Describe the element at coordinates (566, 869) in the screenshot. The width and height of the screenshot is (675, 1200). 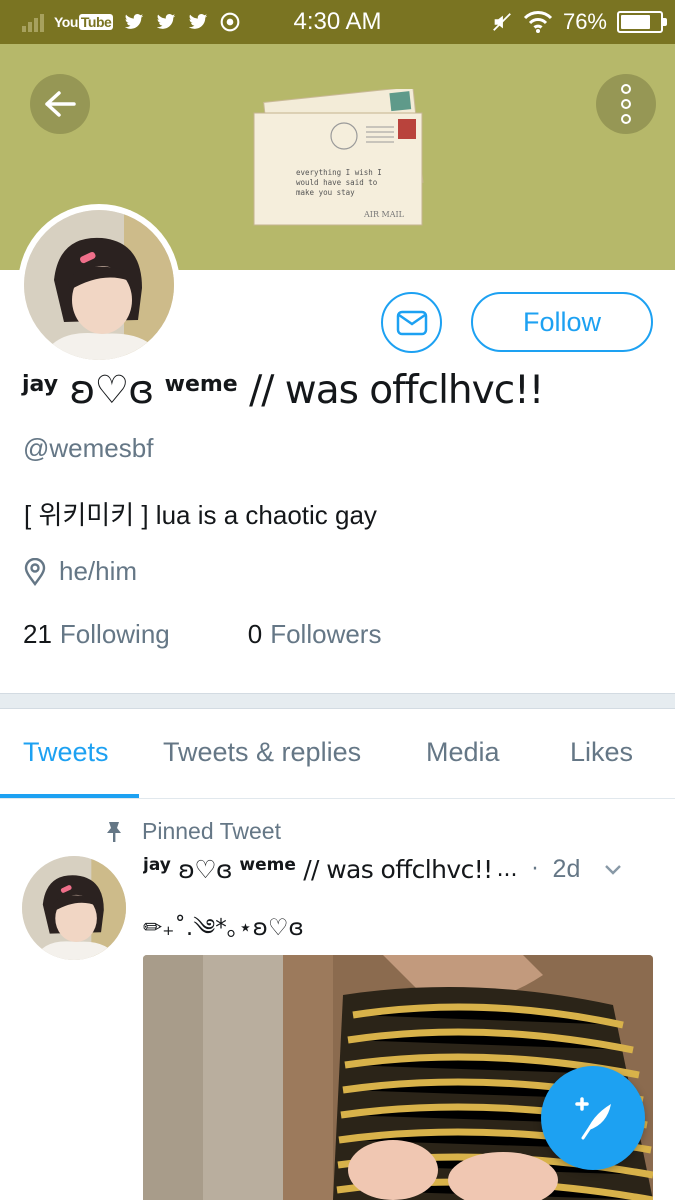
I see `tweet-timestamp: 2d` at that location.